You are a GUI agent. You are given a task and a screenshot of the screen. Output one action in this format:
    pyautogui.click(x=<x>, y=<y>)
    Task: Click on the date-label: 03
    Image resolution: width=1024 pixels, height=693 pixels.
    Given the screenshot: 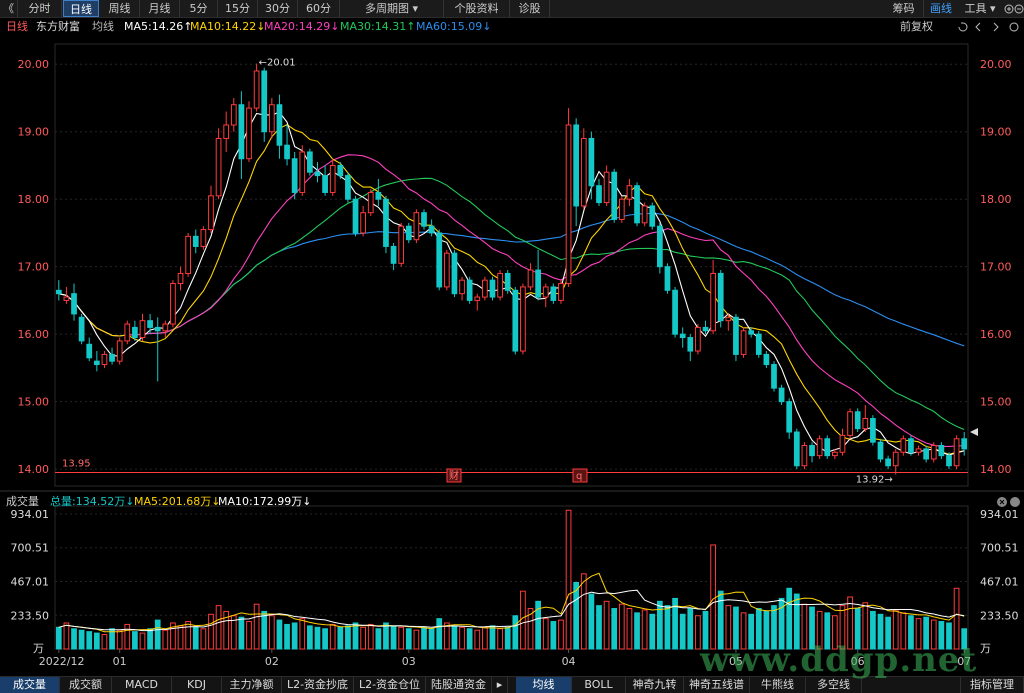 What is the action you would take?
    pyautogui.click(x=409, y=661)
    